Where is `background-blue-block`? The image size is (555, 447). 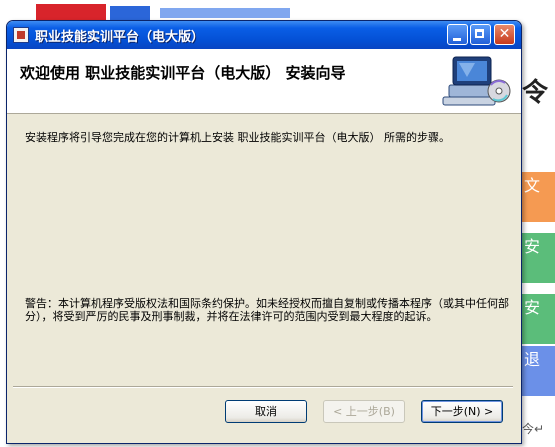 background-blue-block is located at coordinates (130, 13).